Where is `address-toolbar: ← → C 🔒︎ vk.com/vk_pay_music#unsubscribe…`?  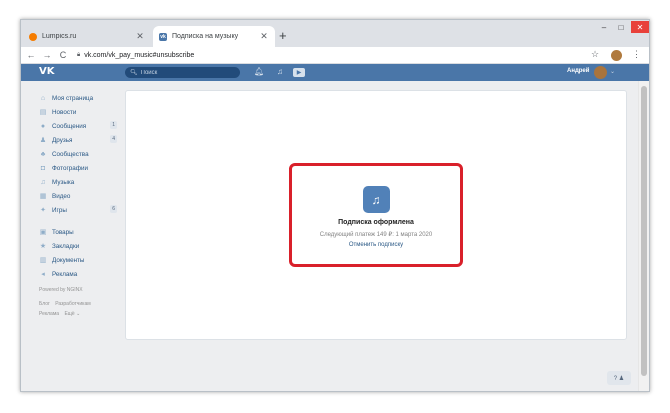 address-toolbar: ← → C 🔒︎ vk.com/vk_pay_music#unsubscribe… is located at coordinates (335, 55).